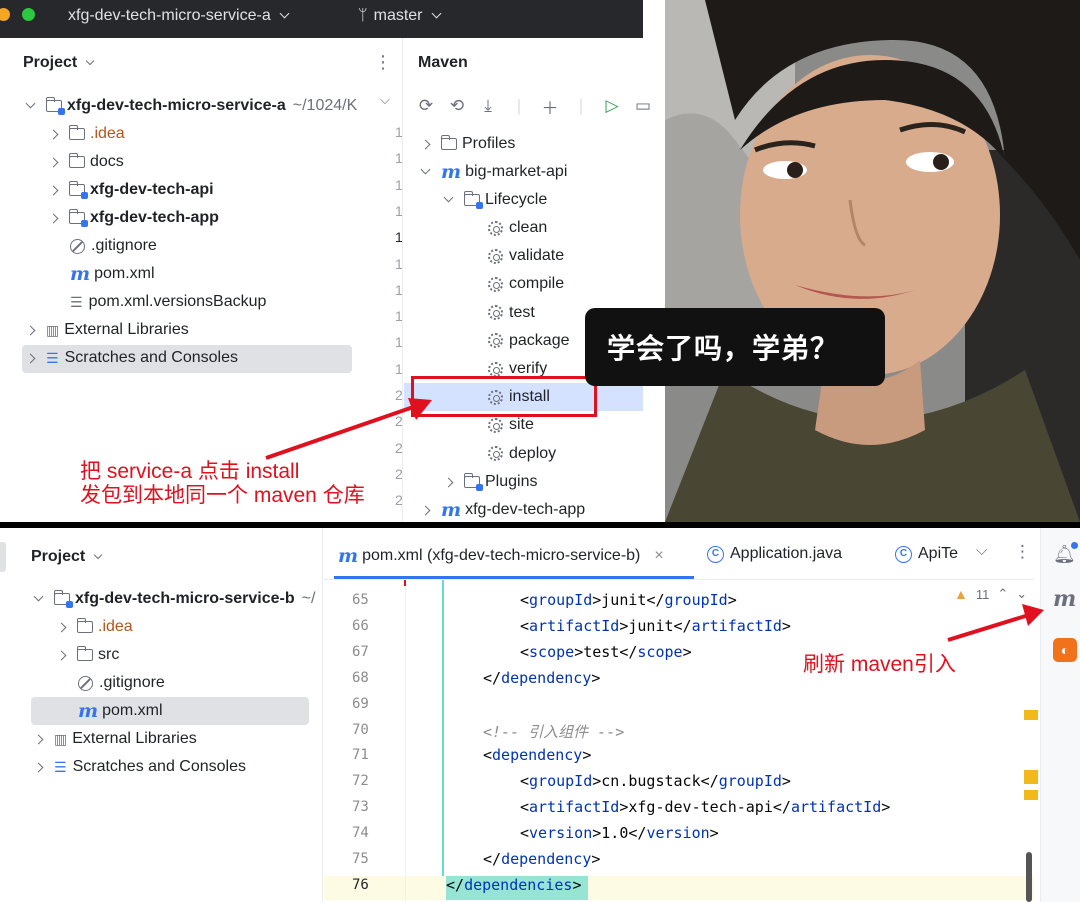 The height and width of the screenshot is (902, 1080). Describe the element at coordinates (53, 329) in the screenshot. I see `library-icon: ▥` at that location.